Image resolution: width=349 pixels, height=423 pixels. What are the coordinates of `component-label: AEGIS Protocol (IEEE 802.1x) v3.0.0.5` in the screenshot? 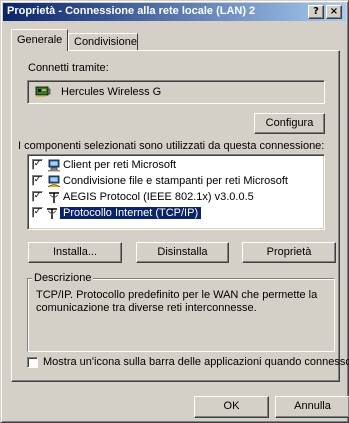 It's located at (158, 197).